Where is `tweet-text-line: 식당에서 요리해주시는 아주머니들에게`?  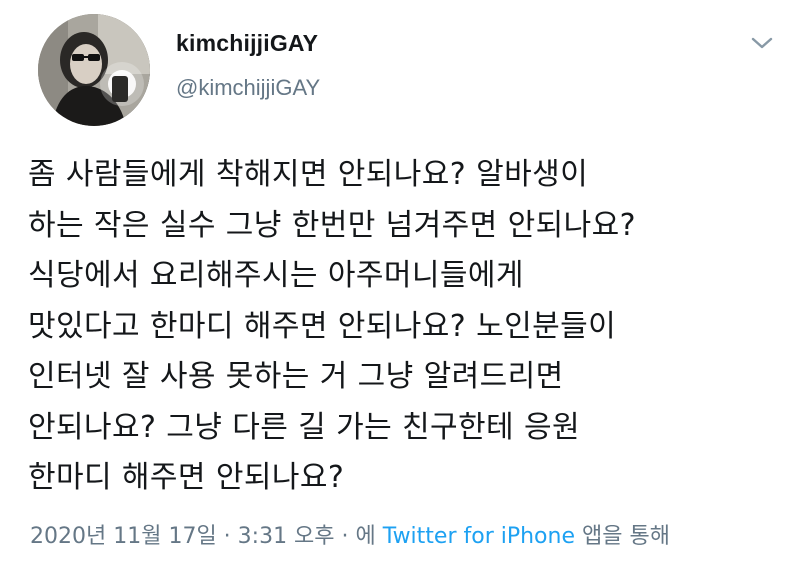
tweet-text-line: 식당에서 요리해주시는 아주머니들에게 is located at coordinates (276, 275).